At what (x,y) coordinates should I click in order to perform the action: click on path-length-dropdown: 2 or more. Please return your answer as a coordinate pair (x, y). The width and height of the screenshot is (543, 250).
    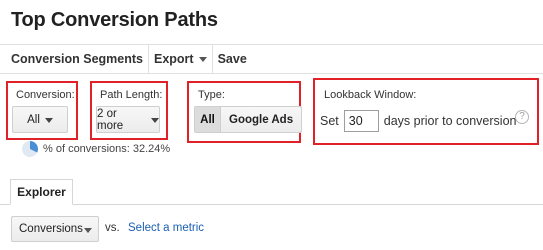
    Looking at the image, I should click on (128, 119).